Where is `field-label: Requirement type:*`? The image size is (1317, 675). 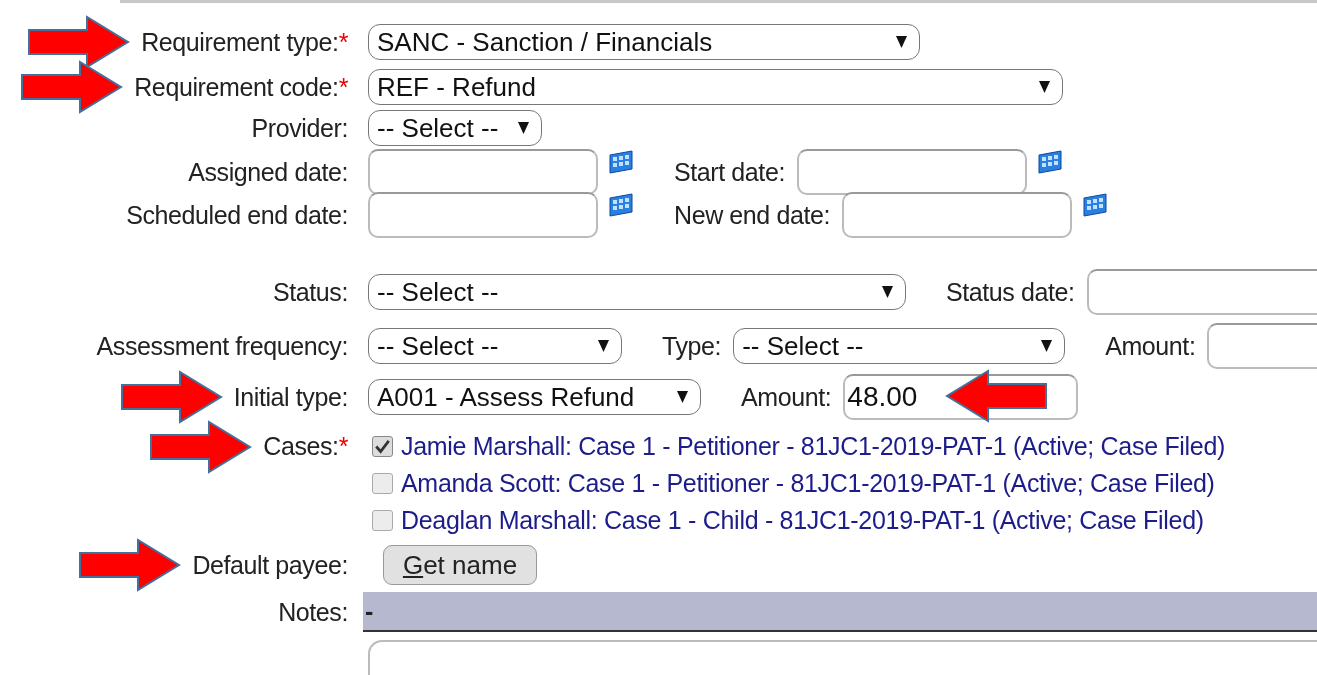
field-label: Requirement type:* is located at coordinates (244, 42).